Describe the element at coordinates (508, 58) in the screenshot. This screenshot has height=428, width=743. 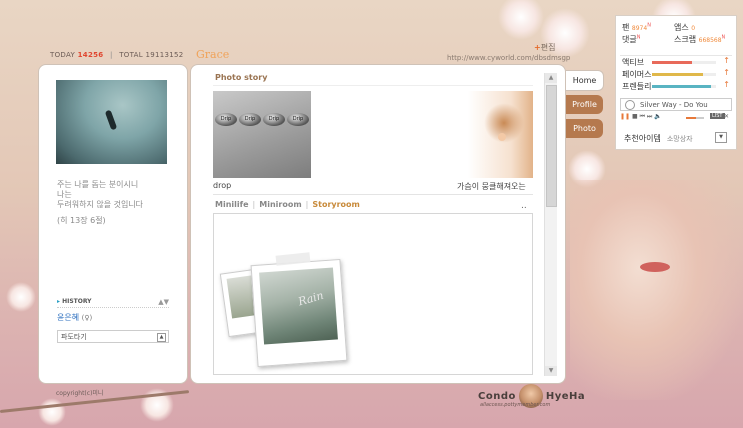
I see `homepage-url: http://www.cyworld.com/dbsdmsgp` at that location.